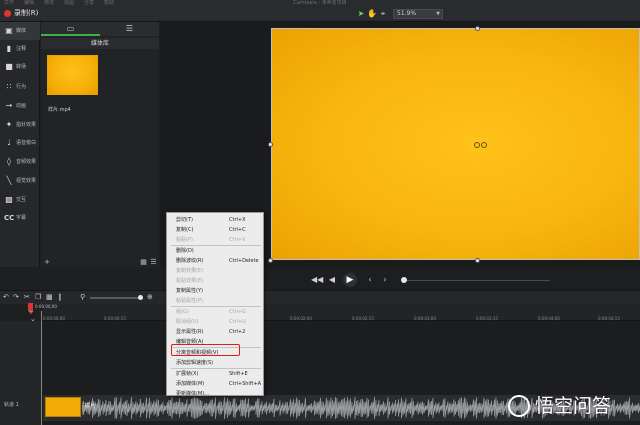  I want to click on context-menu-item-label: 取消组(U), so click(187, 322).